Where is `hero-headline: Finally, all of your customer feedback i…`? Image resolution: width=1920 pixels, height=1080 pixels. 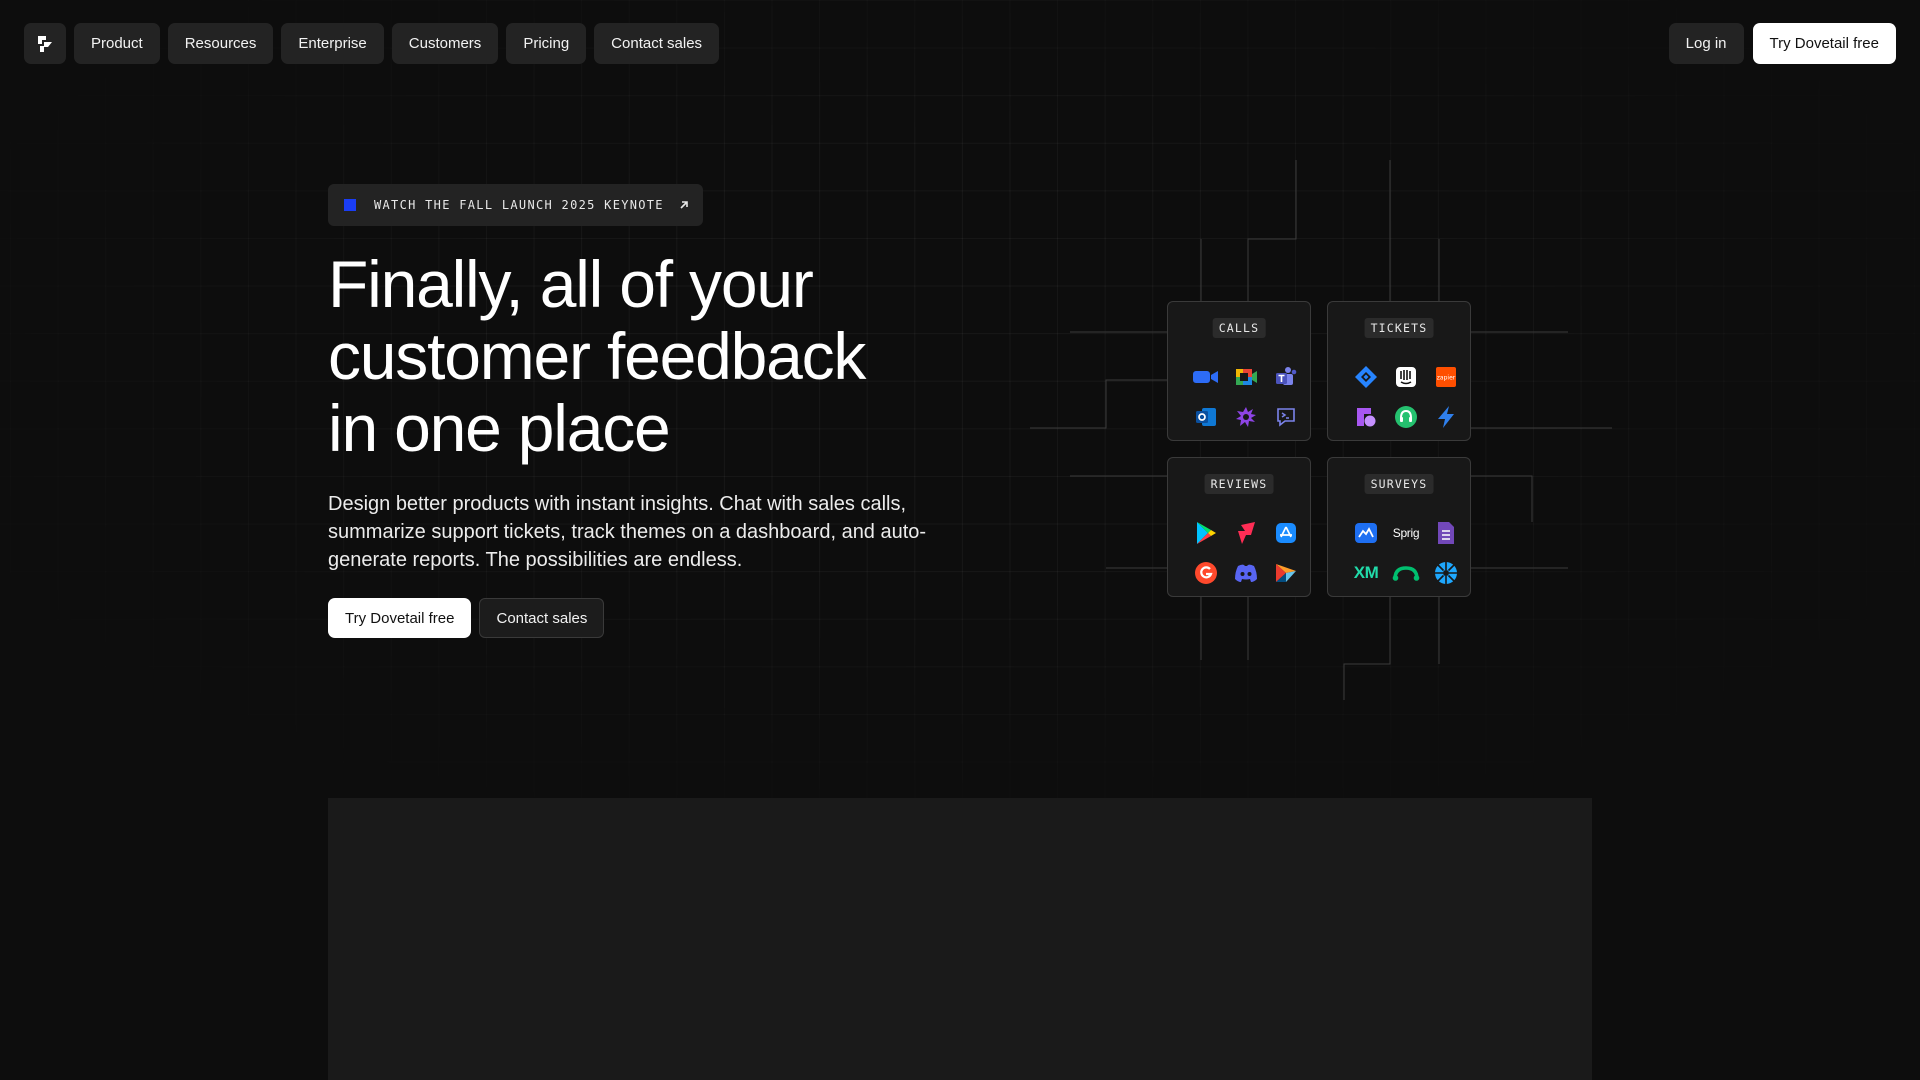
hero-headline: Finally, all of your customer feedback i… is located at coordinates (648, 356).